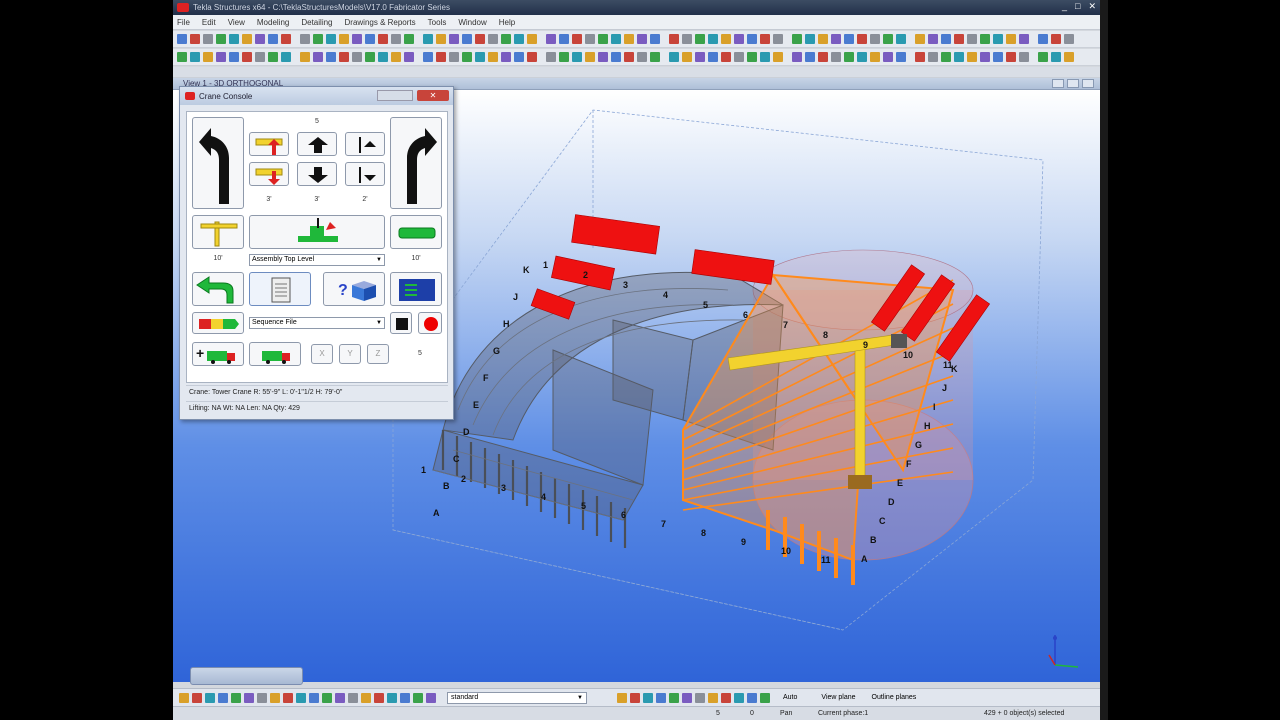  What do you see at coordinates (1073, 83) in the screenshot?
I see `view-maximize-button` at bounding box center [1073, 83].